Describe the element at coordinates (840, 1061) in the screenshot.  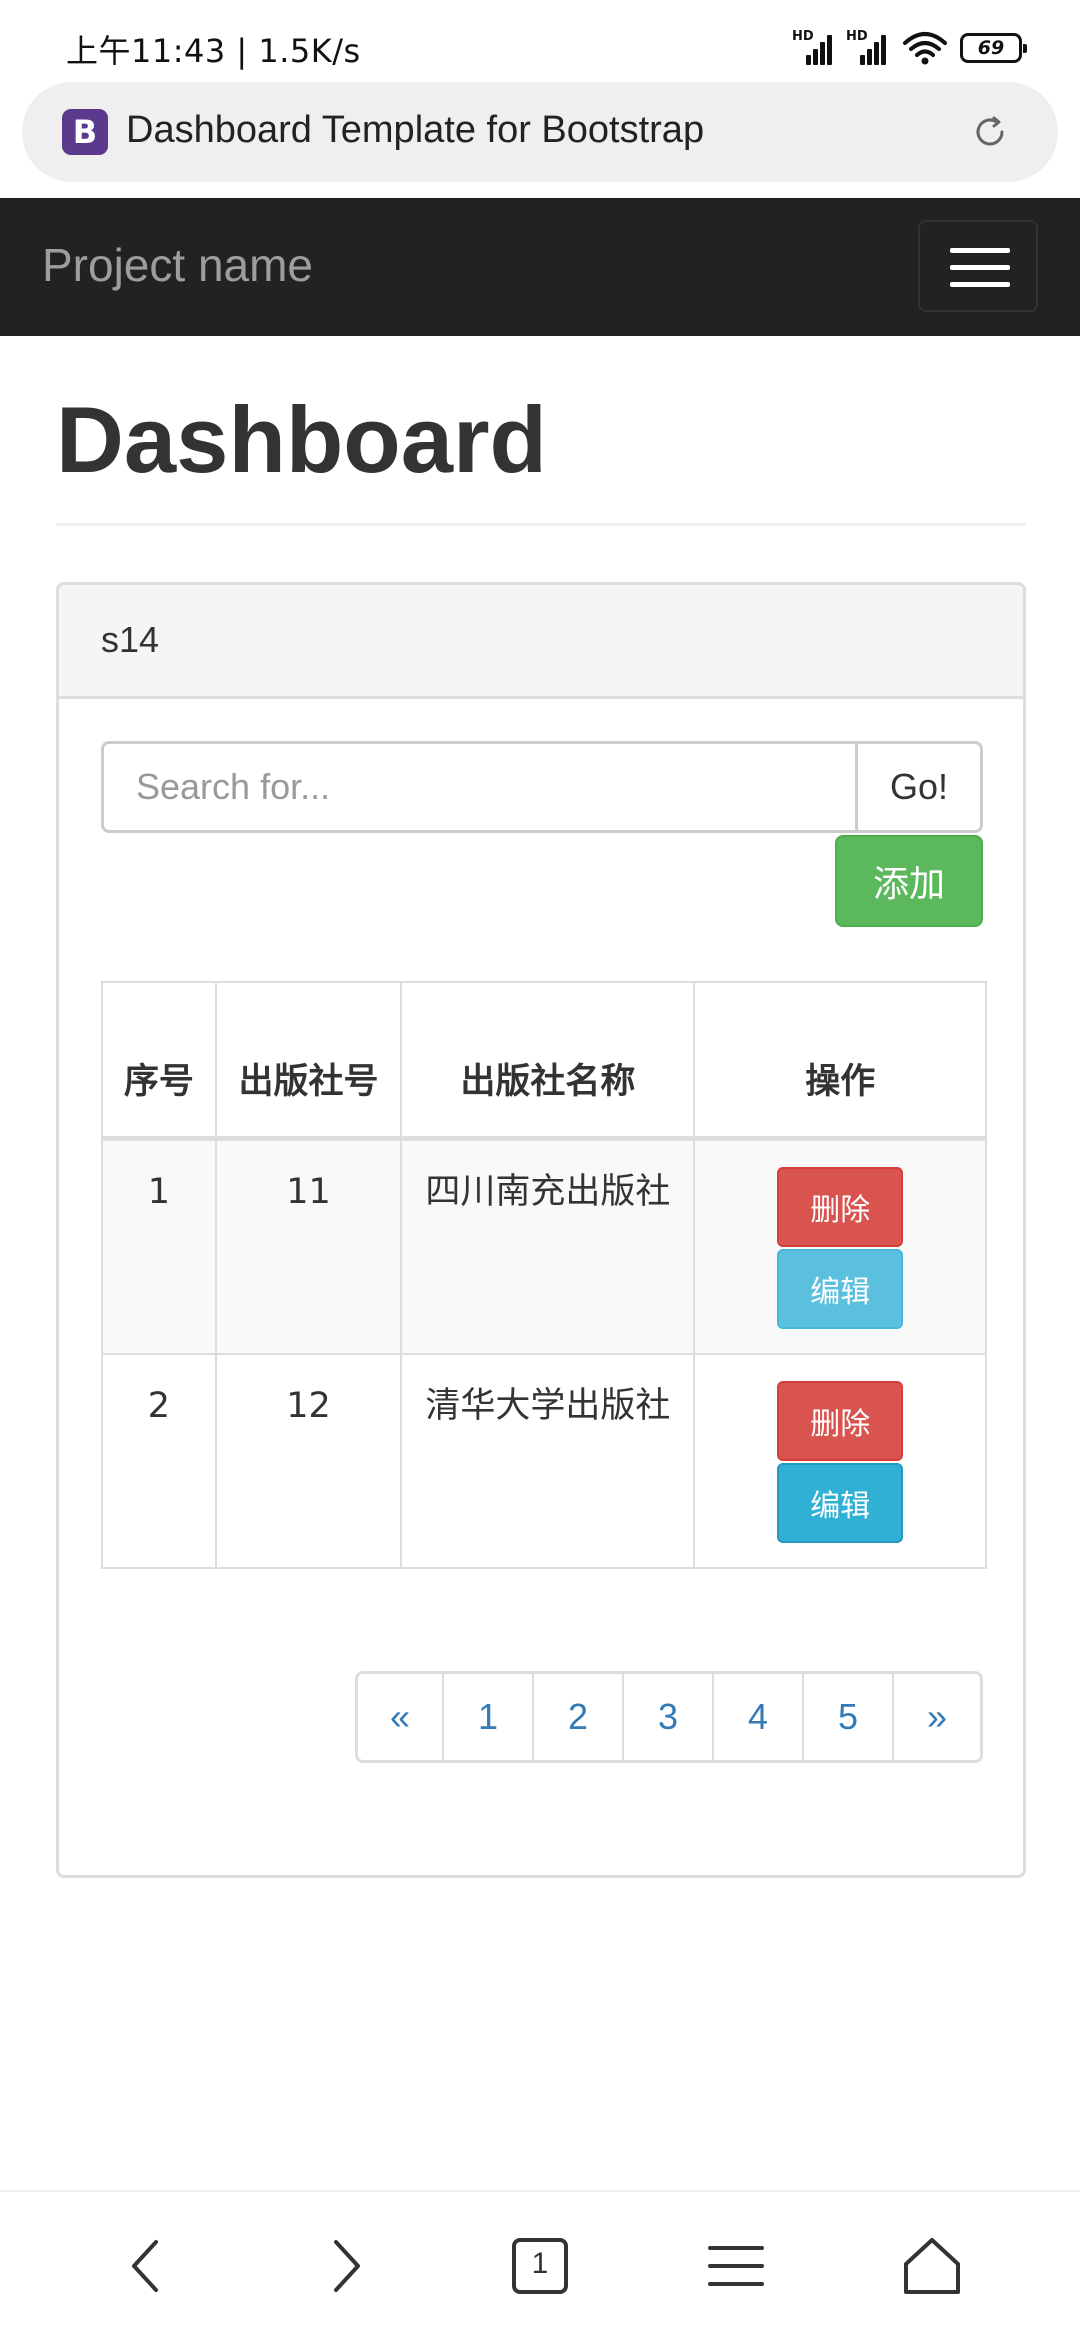
I see `header-actions: 操作` at that location.